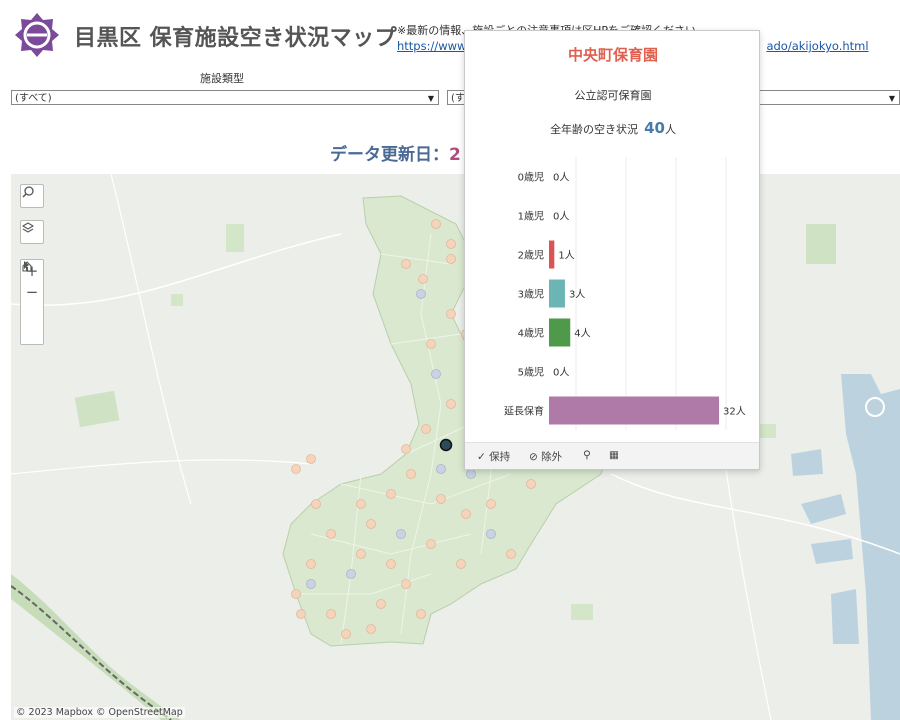 The image size is (900, 720). What do you see at coordinates (734, 412) in the screenshot?
I see `vacancy-value-label: 32人` at bounding box center [734, 412].